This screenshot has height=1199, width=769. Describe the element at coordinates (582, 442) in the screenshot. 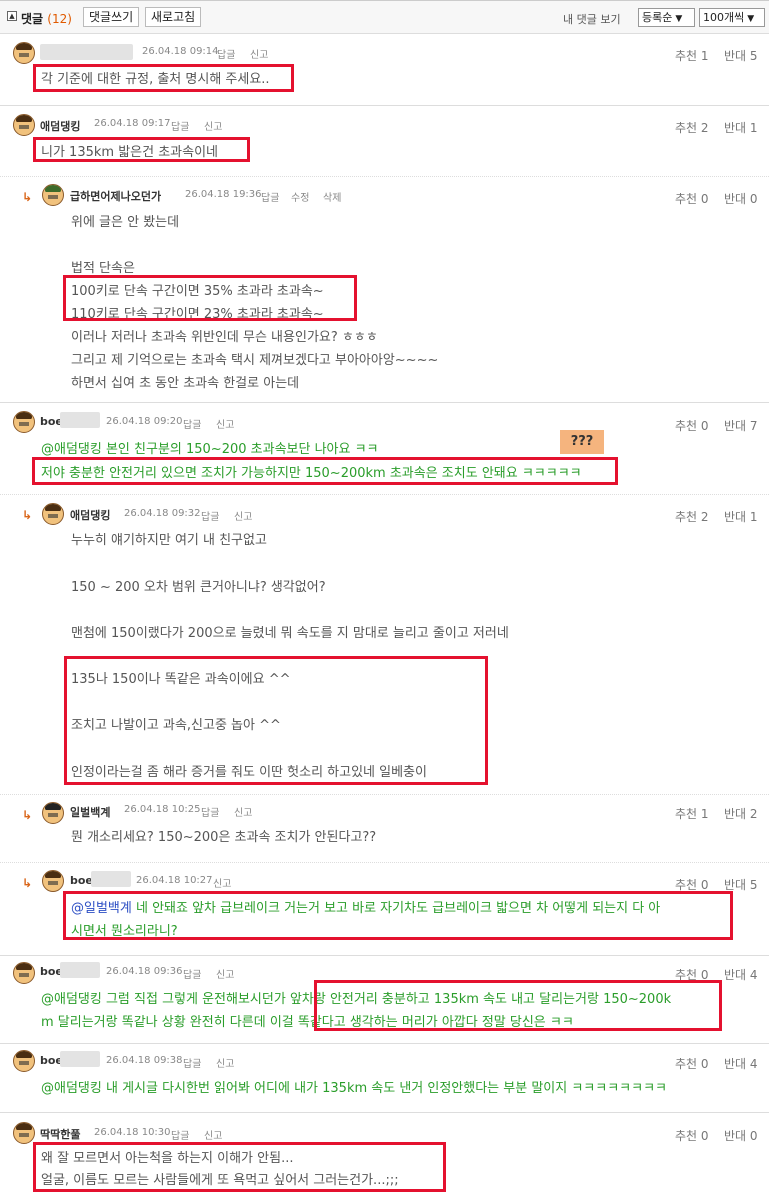

I see `annotation-label: ???` at that location.